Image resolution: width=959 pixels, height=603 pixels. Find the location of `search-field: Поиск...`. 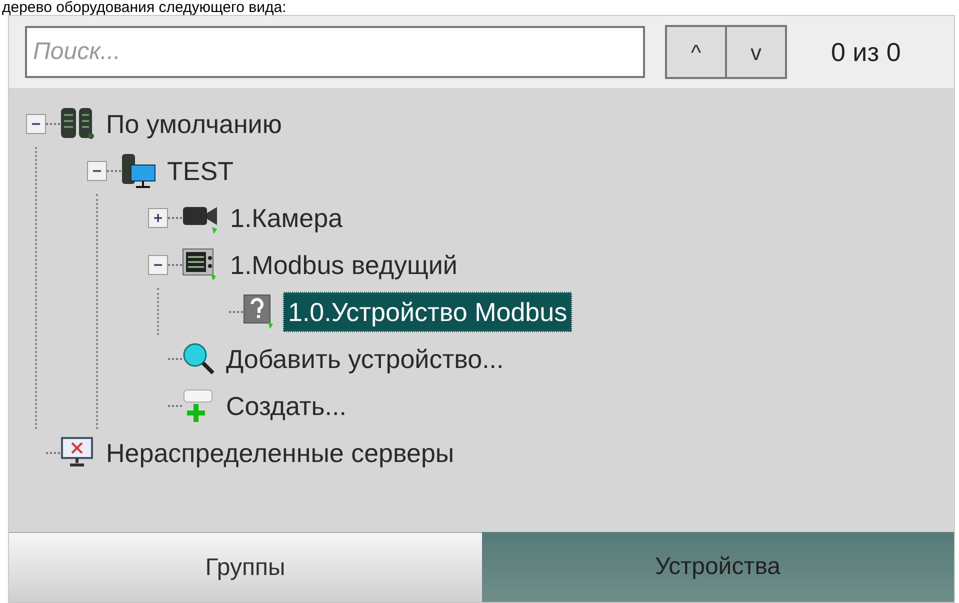

search-field: Поиск... is located at coordinates (335, 52).